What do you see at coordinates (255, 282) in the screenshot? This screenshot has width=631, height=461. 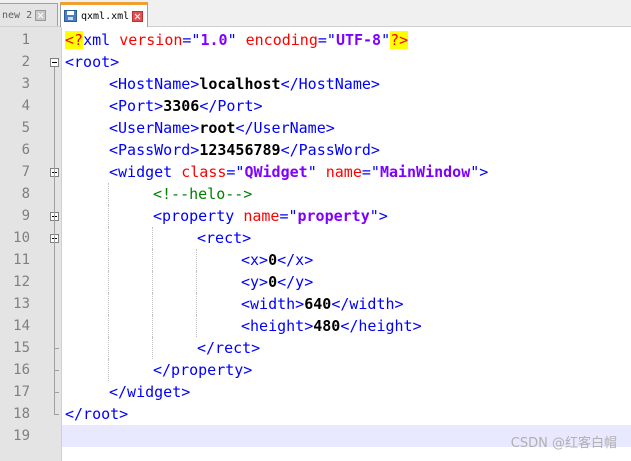 I see `code-token-tag: <y>` at bounding box center [255, 282].